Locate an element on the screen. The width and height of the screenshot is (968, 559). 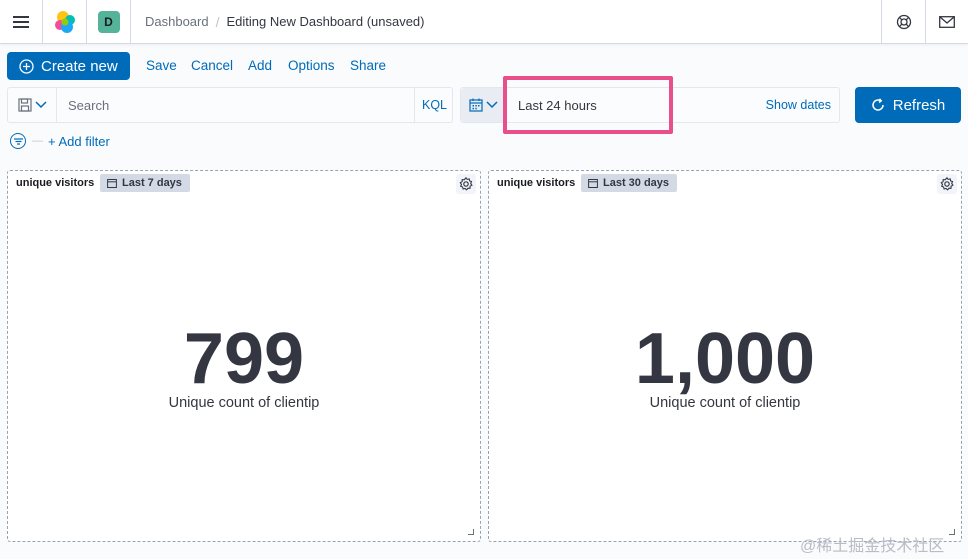
add-link: Add is located at coordinates (260, 65).